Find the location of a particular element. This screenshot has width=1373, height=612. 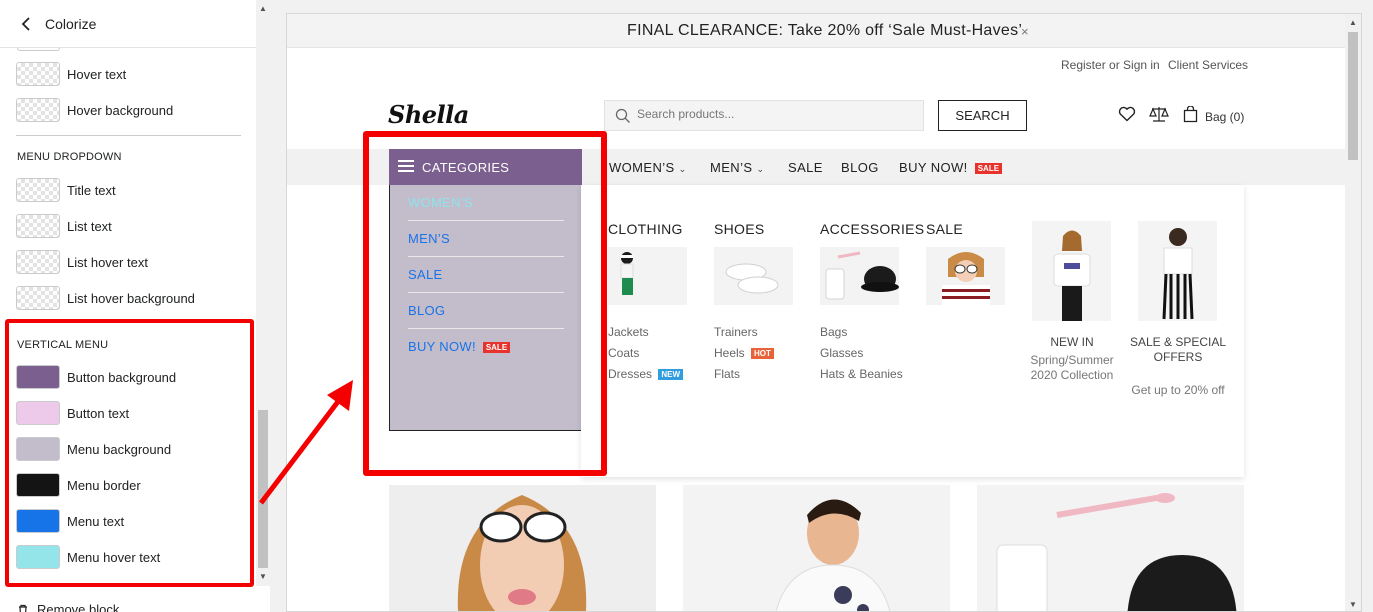

mega-link-trainers: Trainers is located at coordinates (736, 332).